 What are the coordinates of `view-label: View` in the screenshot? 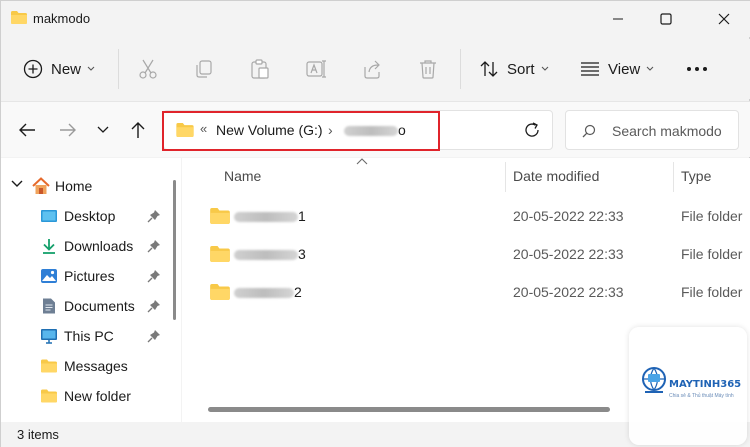 It's located at (624, 69).